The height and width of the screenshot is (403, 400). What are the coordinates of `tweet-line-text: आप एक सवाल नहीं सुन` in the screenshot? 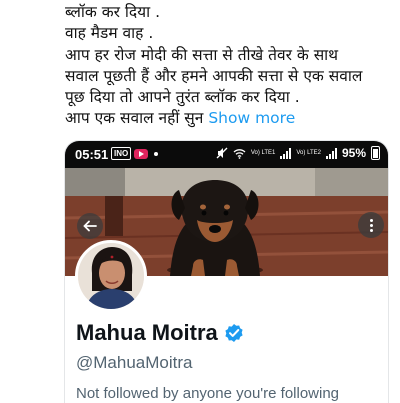 It's located at (134, 118).